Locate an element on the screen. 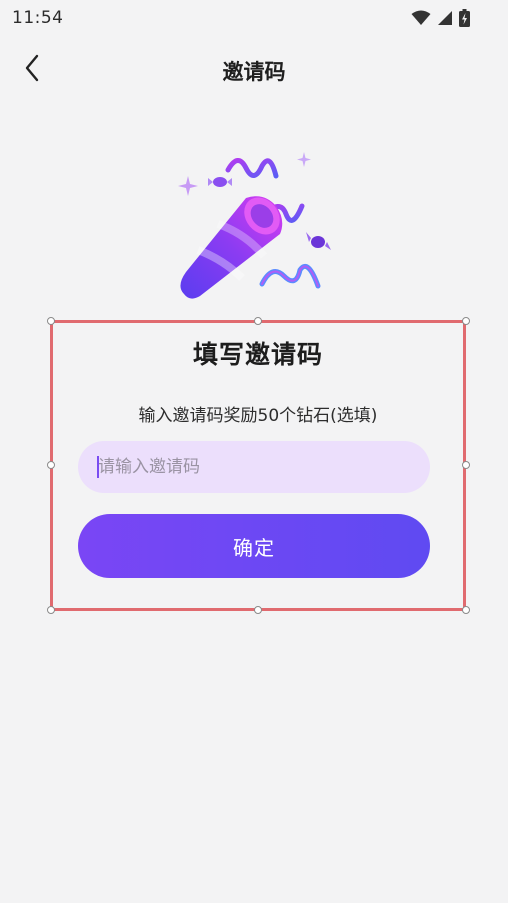  text-cursor is located at coordinates (98, 467).